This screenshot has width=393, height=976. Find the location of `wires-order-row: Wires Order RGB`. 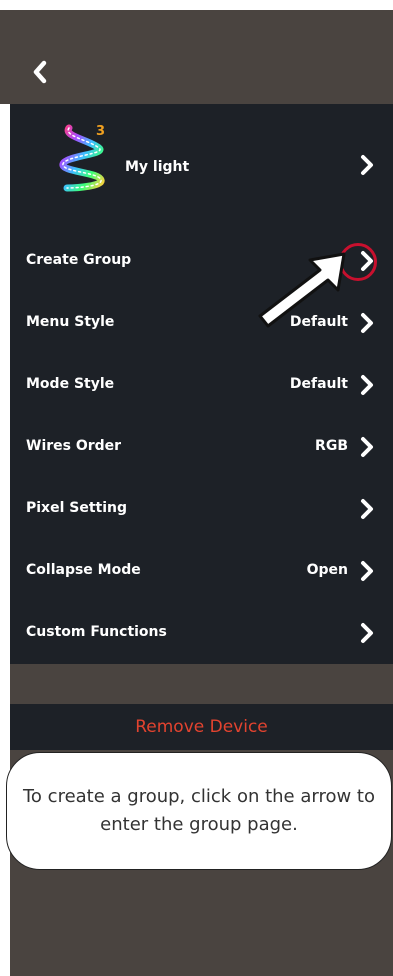

wires-order-row: Wires Order RGB is located at coordinates (201, 447).